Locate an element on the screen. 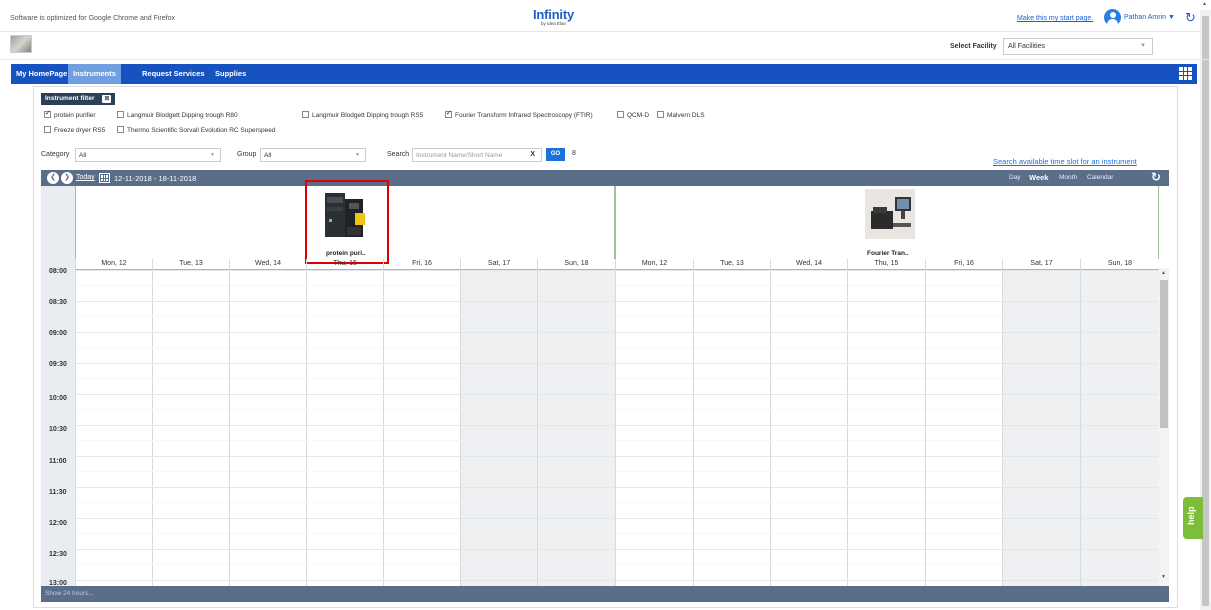 Image resolution: width=1211 pixels, height=610 pixels. chevron-down-icon: ▼ is located at coordinates (357, 155).